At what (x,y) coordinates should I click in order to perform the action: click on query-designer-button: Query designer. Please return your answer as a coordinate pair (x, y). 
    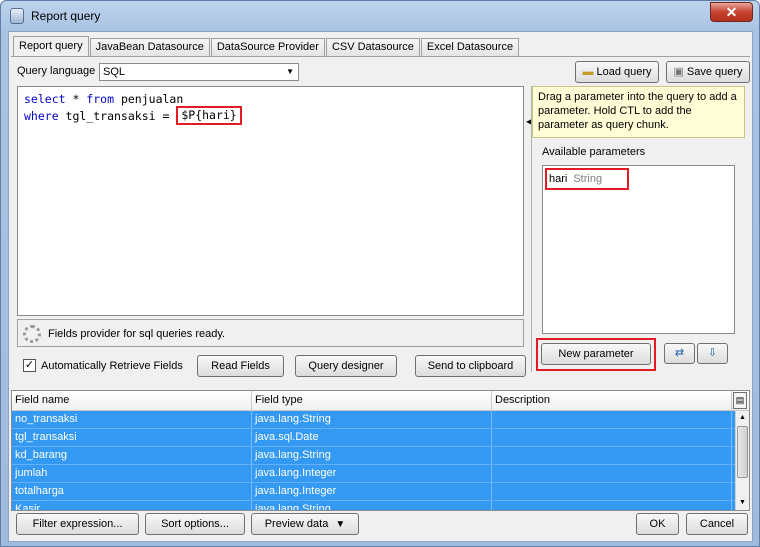
    Looking at the image, I should click on (346, 366).